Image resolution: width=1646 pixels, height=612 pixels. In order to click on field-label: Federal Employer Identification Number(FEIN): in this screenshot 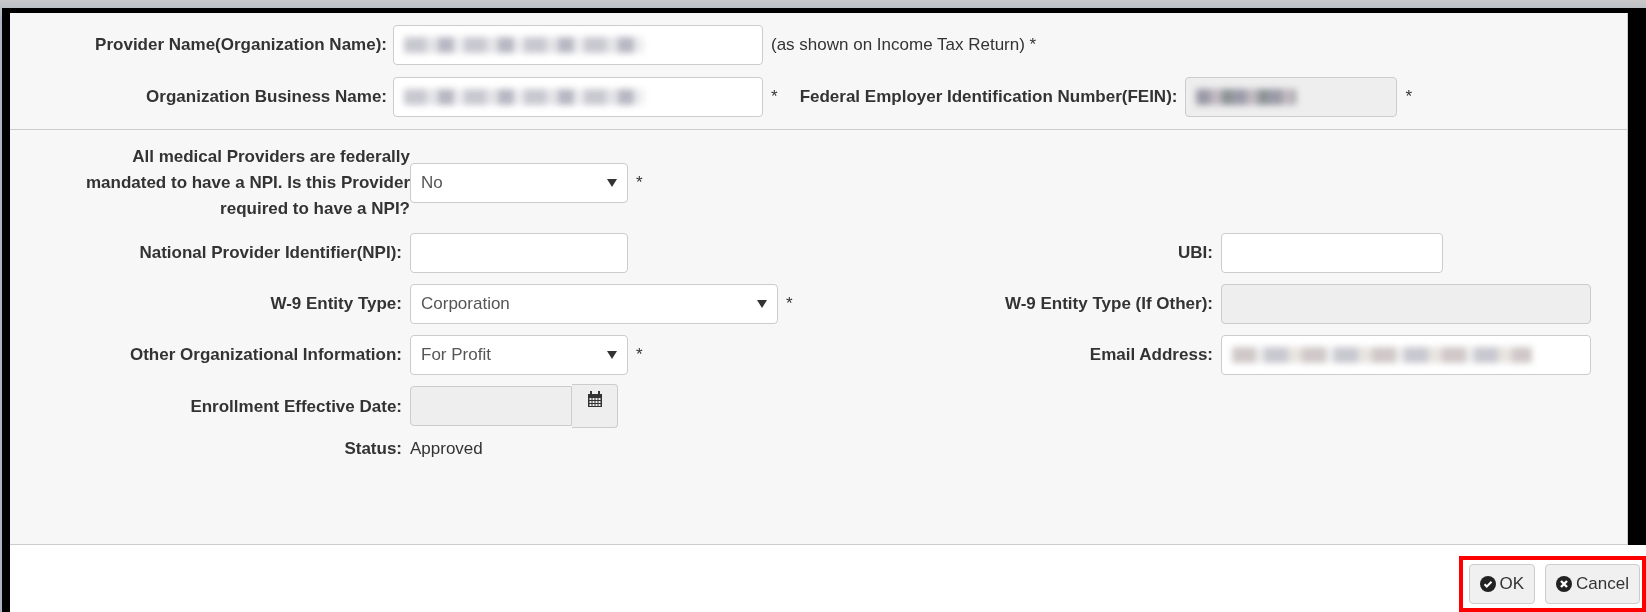, I will do `click(988, 97)`.